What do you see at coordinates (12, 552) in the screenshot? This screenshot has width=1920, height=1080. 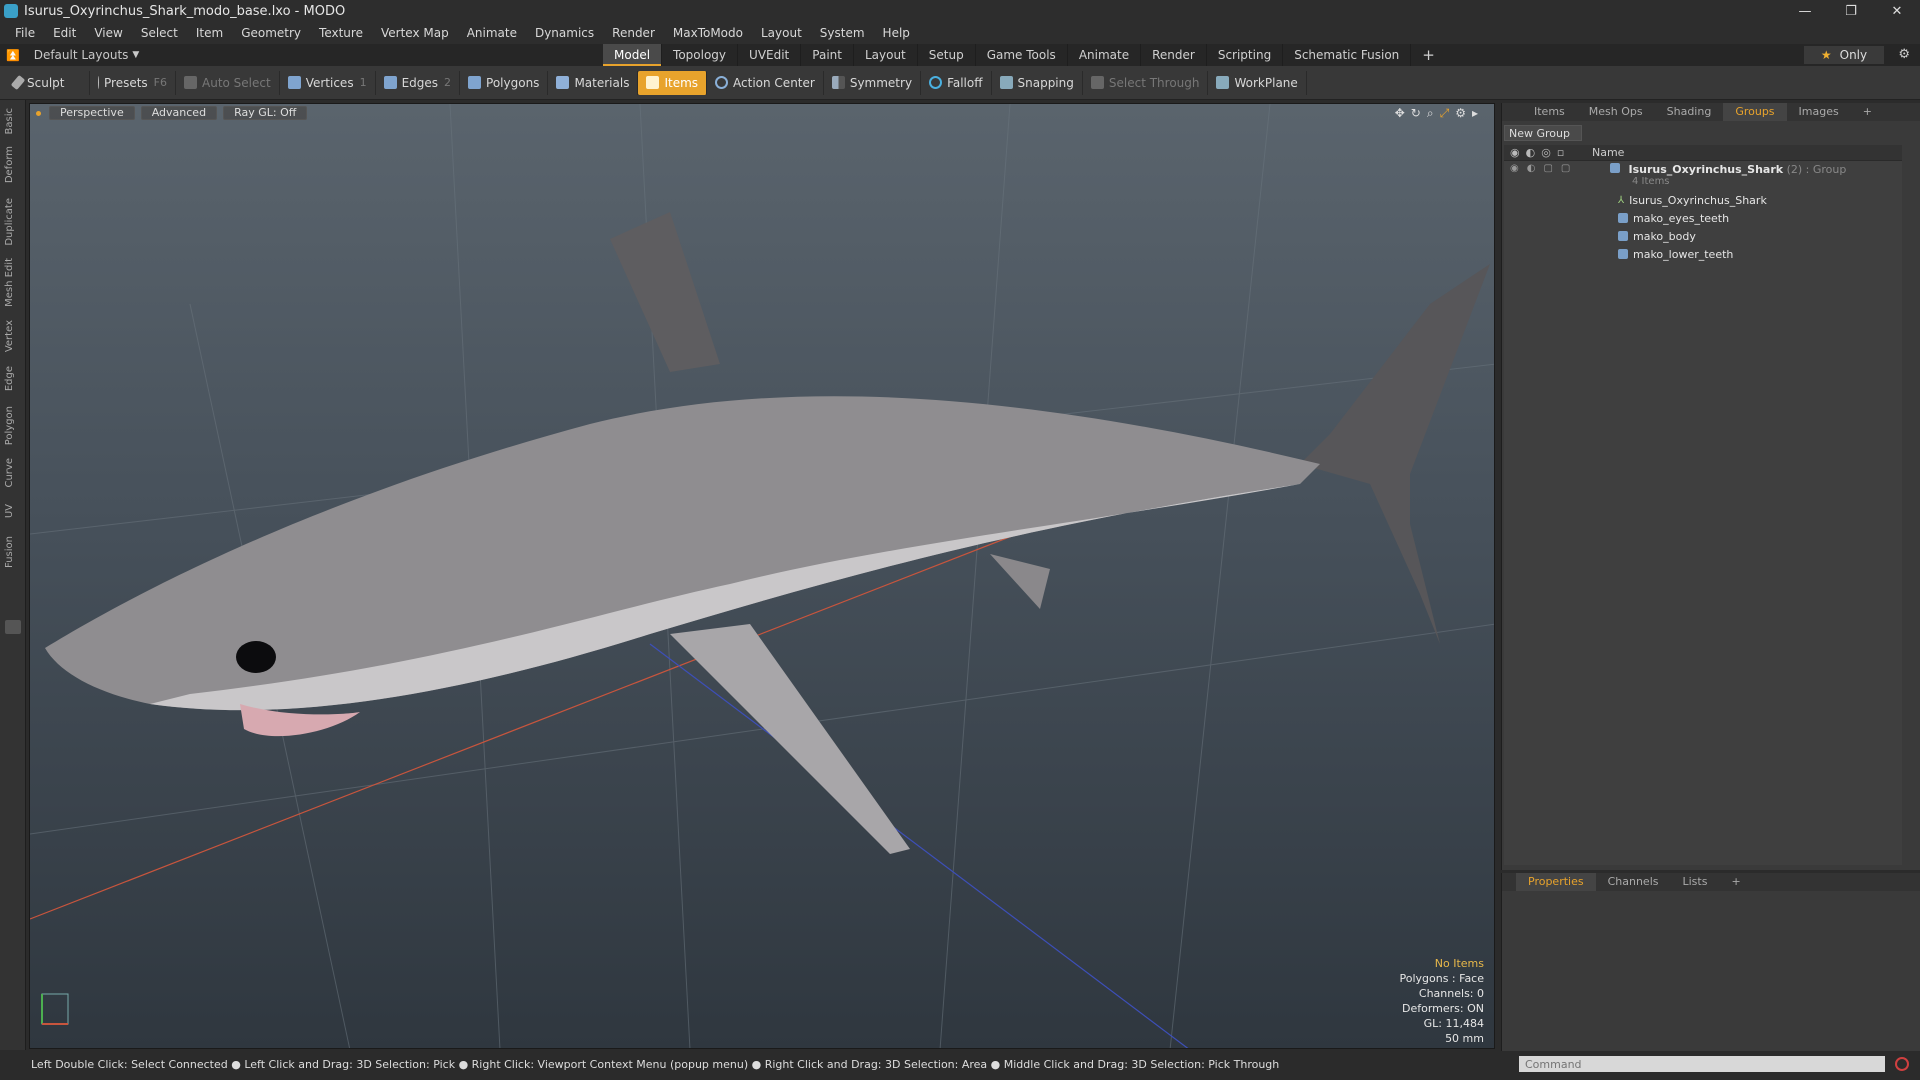 I see `lefttab-fusion: Fusion` at bounding box center [12, 552].